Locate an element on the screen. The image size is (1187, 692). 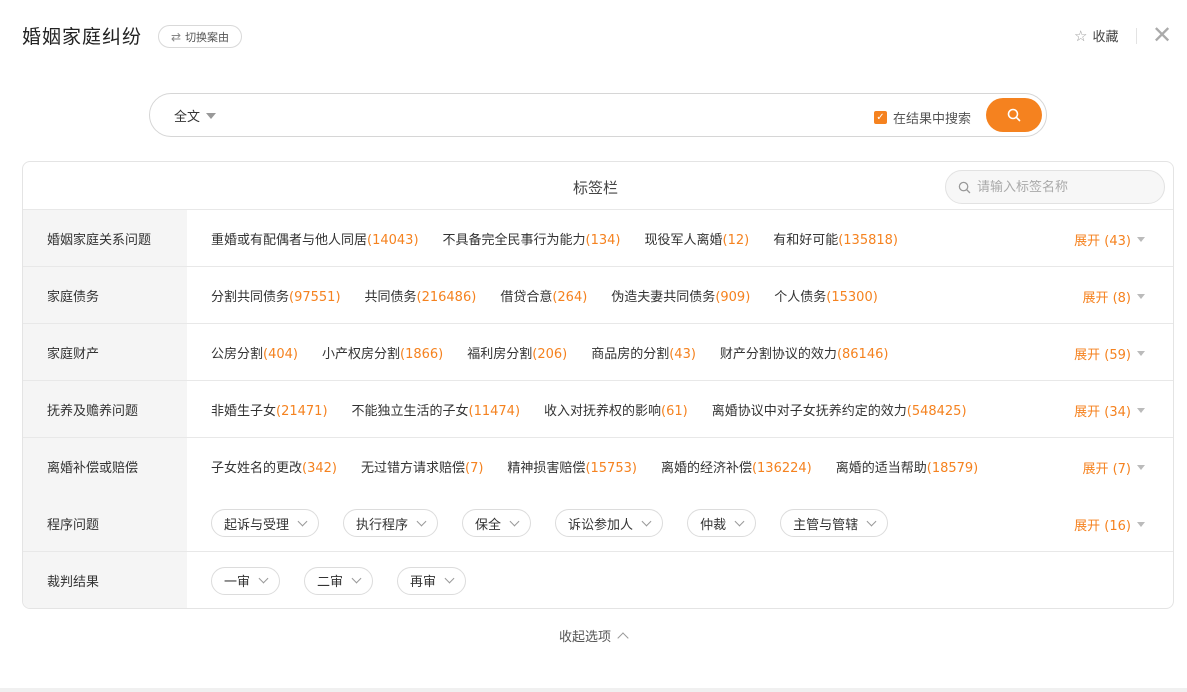
tag-link: 收入对抚养权的影响(61) is located at coordinates (616, 409).